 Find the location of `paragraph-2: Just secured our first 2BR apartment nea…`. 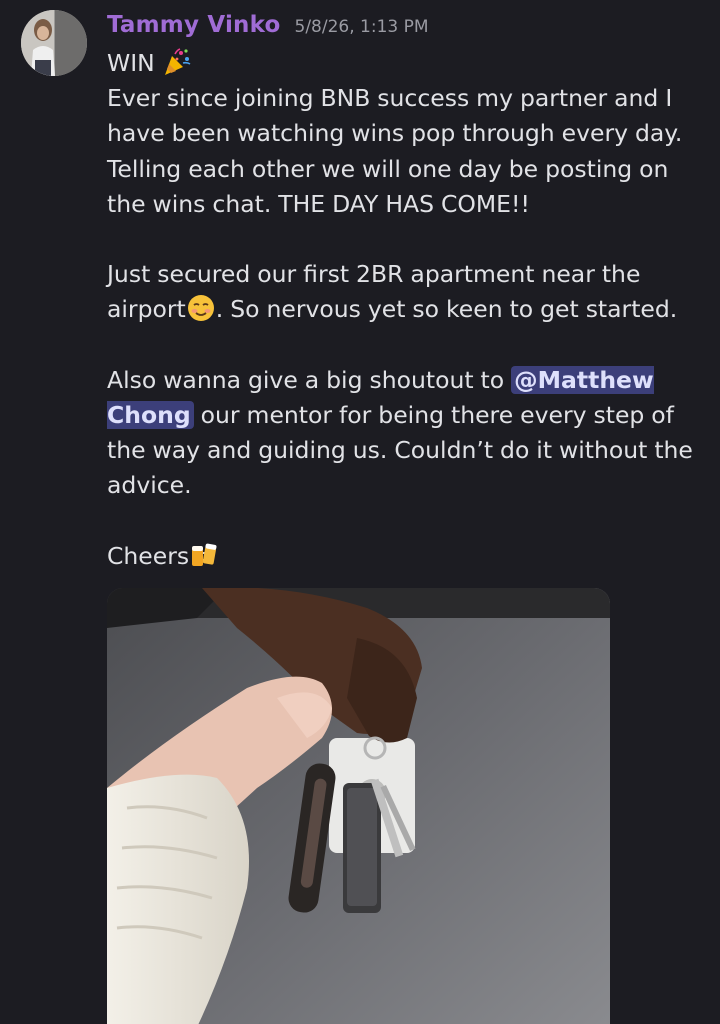

paragraph-2: Just secured our first 2BR apartment nea… is located at coordinates (407, 292).